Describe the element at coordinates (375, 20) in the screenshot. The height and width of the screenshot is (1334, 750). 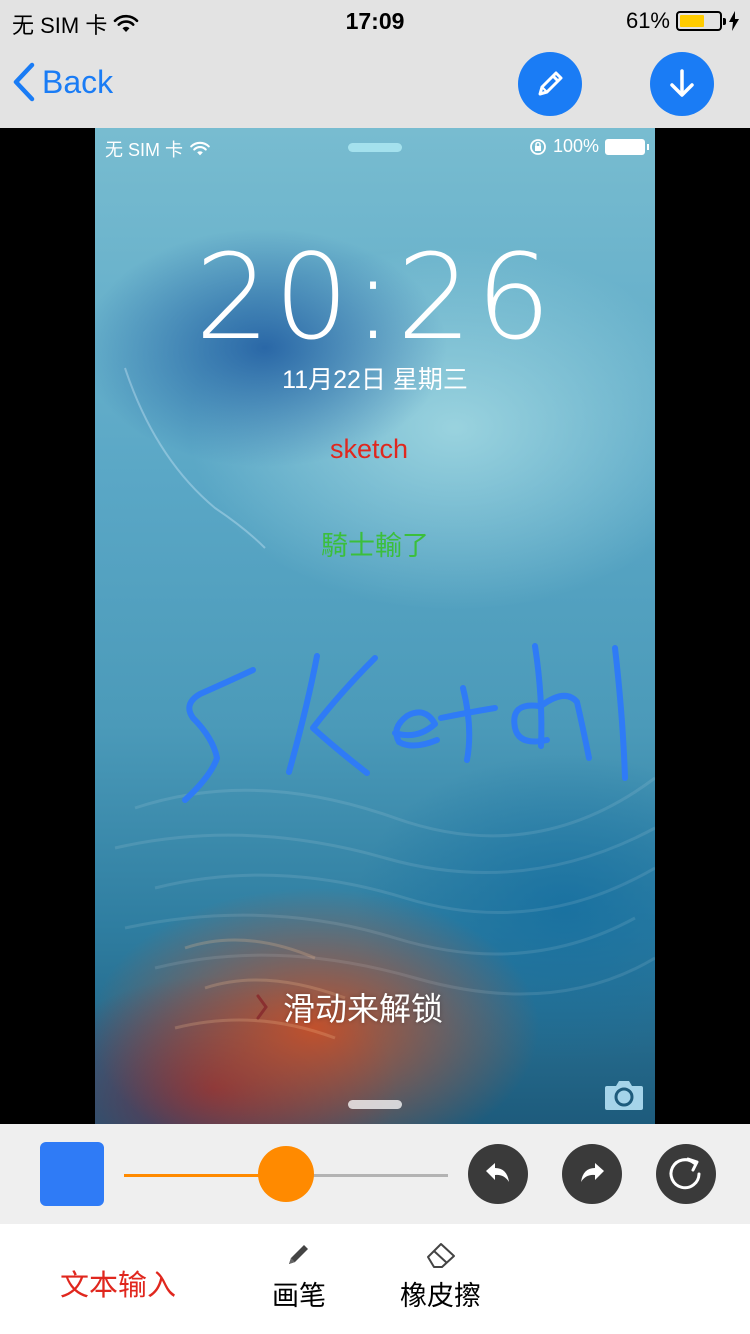
I see `status-bar: 无 SIM 卡 17:09 61%` at that location.